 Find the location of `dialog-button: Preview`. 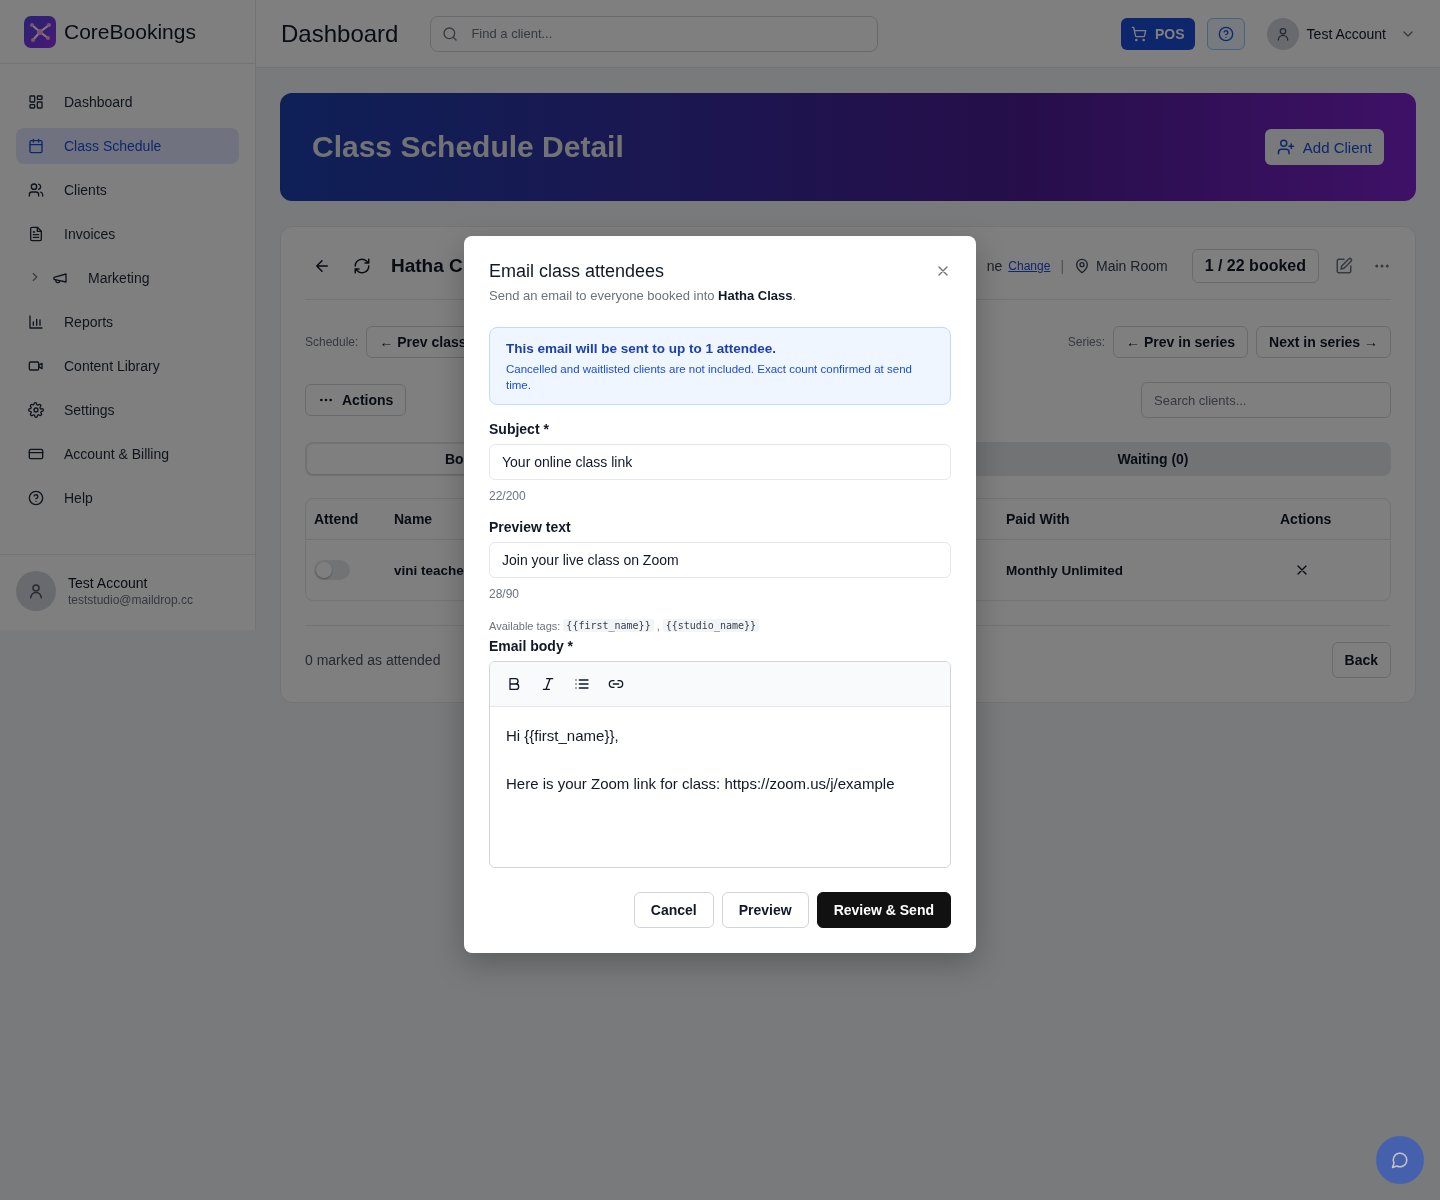

dialog-button: Preview is located at coordinates (765, 910).